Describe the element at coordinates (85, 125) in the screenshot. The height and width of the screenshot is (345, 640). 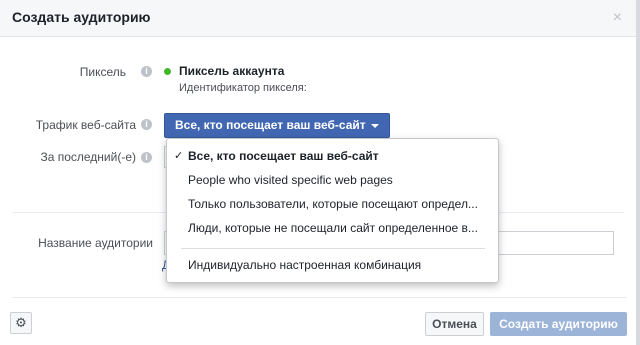
I see `traffic-label: Трафик веб-сайта` at that location.